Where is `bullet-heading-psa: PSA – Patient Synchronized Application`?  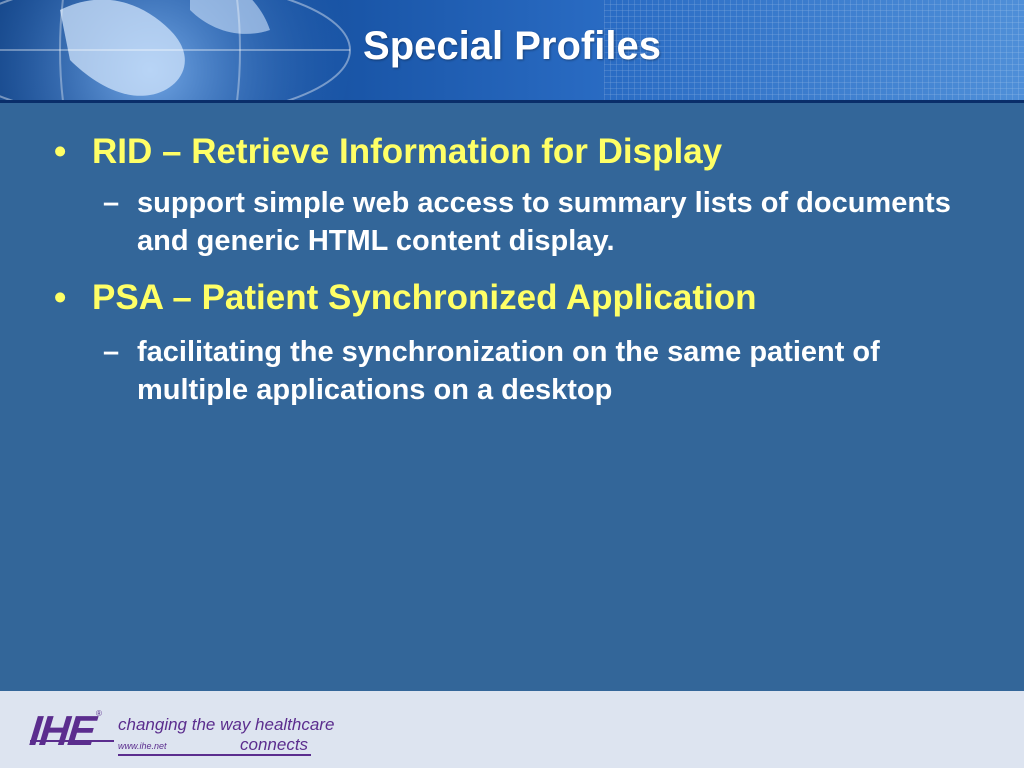
bullet-heading-psa: PSA – Patient Synchronized Application is located at coordinates (424, 297).